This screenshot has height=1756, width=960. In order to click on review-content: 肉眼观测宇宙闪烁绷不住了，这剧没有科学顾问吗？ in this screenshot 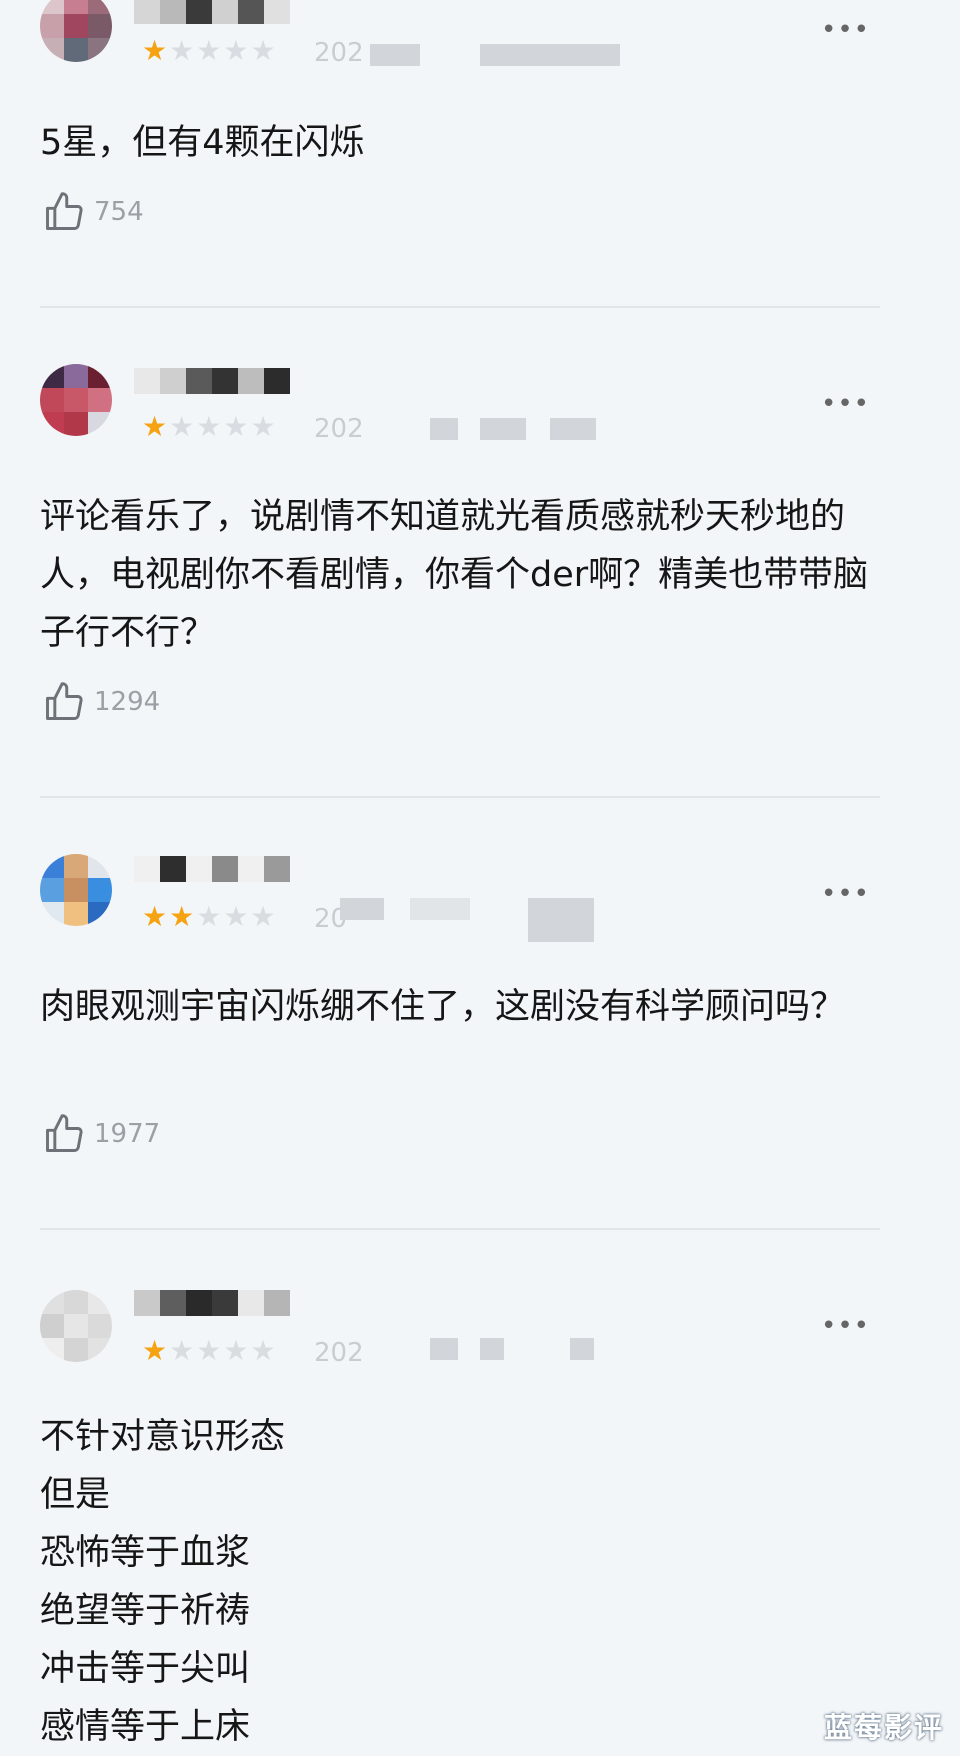, I will do `click(443, 1007)`.